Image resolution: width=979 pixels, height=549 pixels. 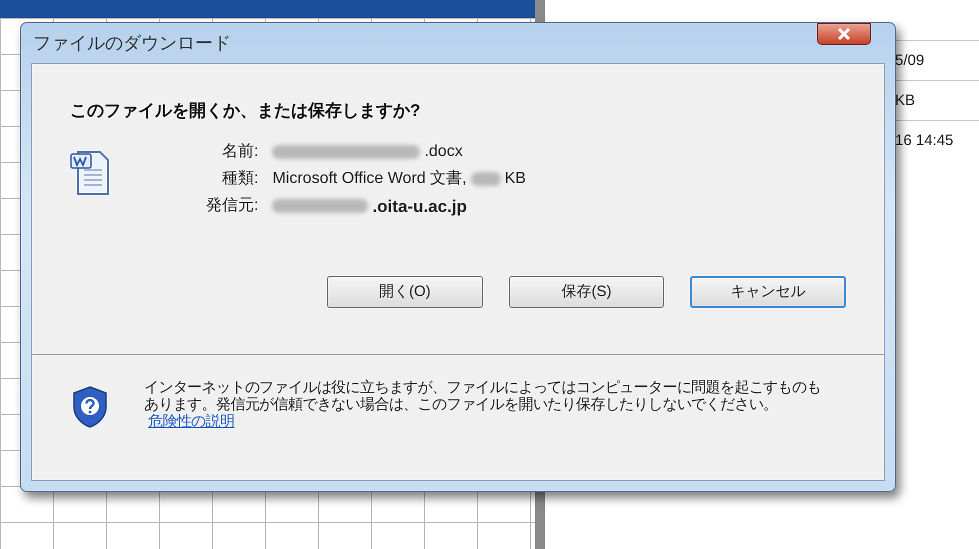 What do you see at coordinates (369, 178) in the screenshot?
I see `field-value: Microsoft Office Word 文書,` at bounding box center [369, 178].